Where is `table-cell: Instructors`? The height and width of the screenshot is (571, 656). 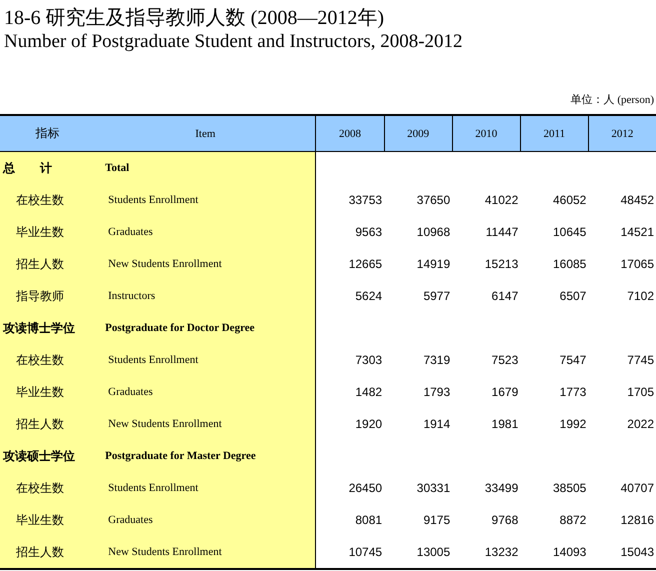 table-cell: Instructors is located at coordinates (205, 296).